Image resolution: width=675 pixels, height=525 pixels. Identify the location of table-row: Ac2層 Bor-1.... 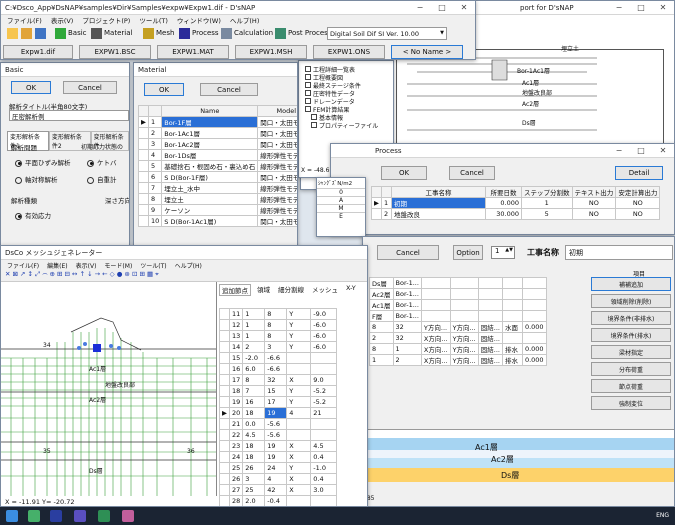
(458, 294).